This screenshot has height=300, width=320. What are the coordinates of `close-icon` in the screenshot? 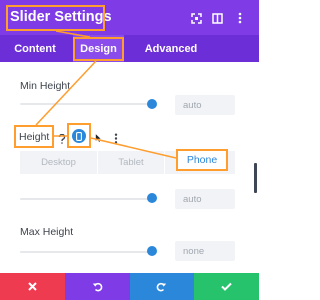 It's located at (32, 286).